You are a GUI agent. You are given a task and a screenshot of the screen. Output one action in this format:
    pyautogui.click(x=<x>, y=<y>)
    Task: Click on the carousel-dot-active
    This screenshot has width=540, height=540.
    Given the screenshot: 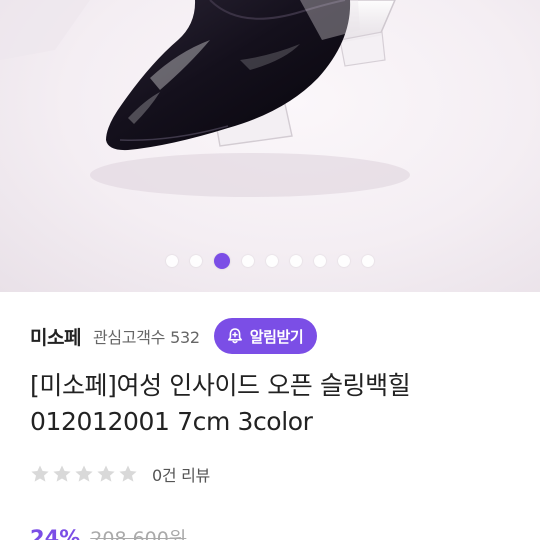 What is the action you would take?
    pyautogui.click(x=222, y=261)
    